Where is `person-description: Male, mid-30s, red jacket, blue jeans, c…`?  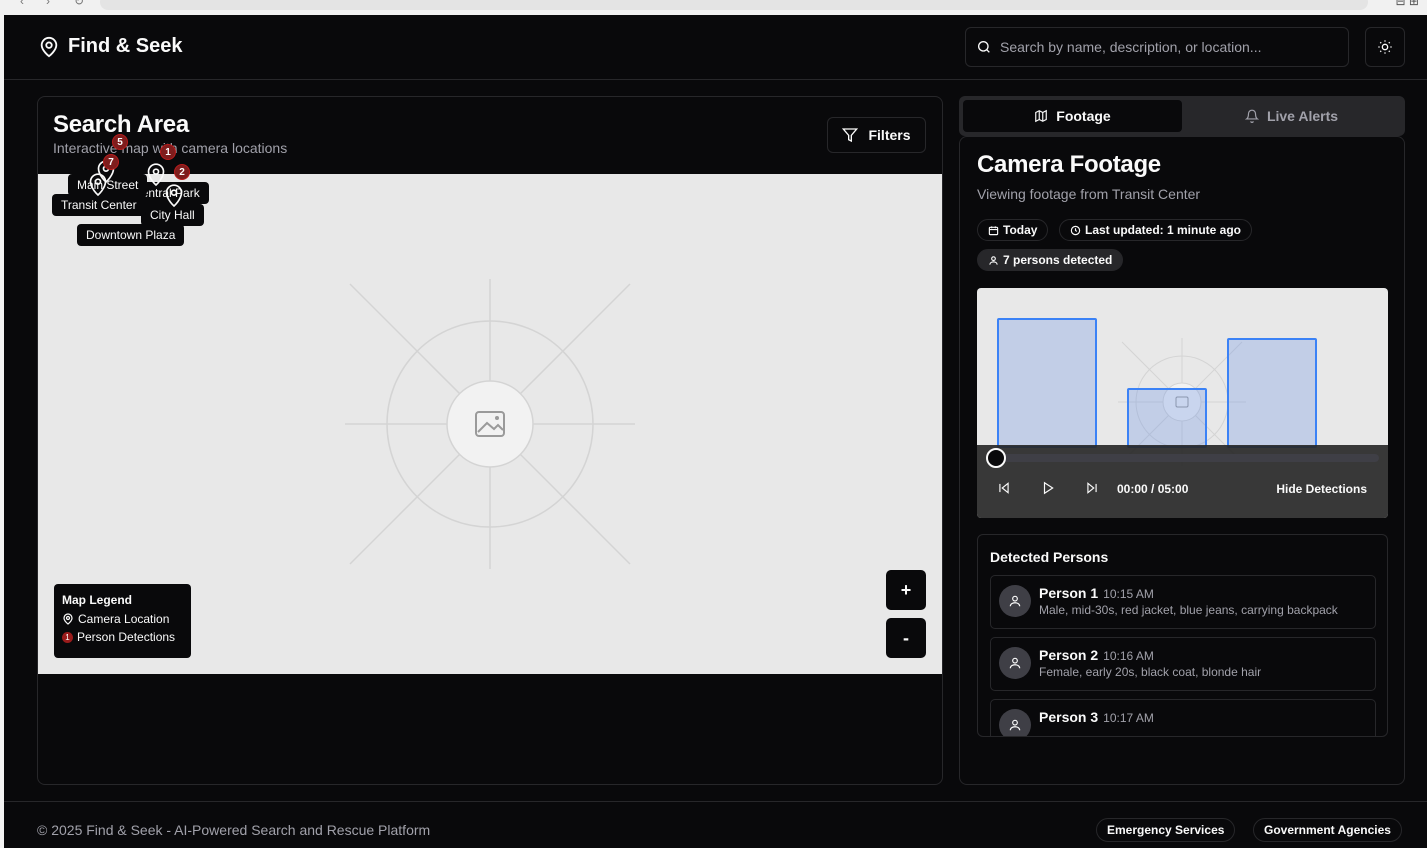 person-description: Male, mid-30s, red jacket, blue jeans, c… is located at coordinates (1188, 610).